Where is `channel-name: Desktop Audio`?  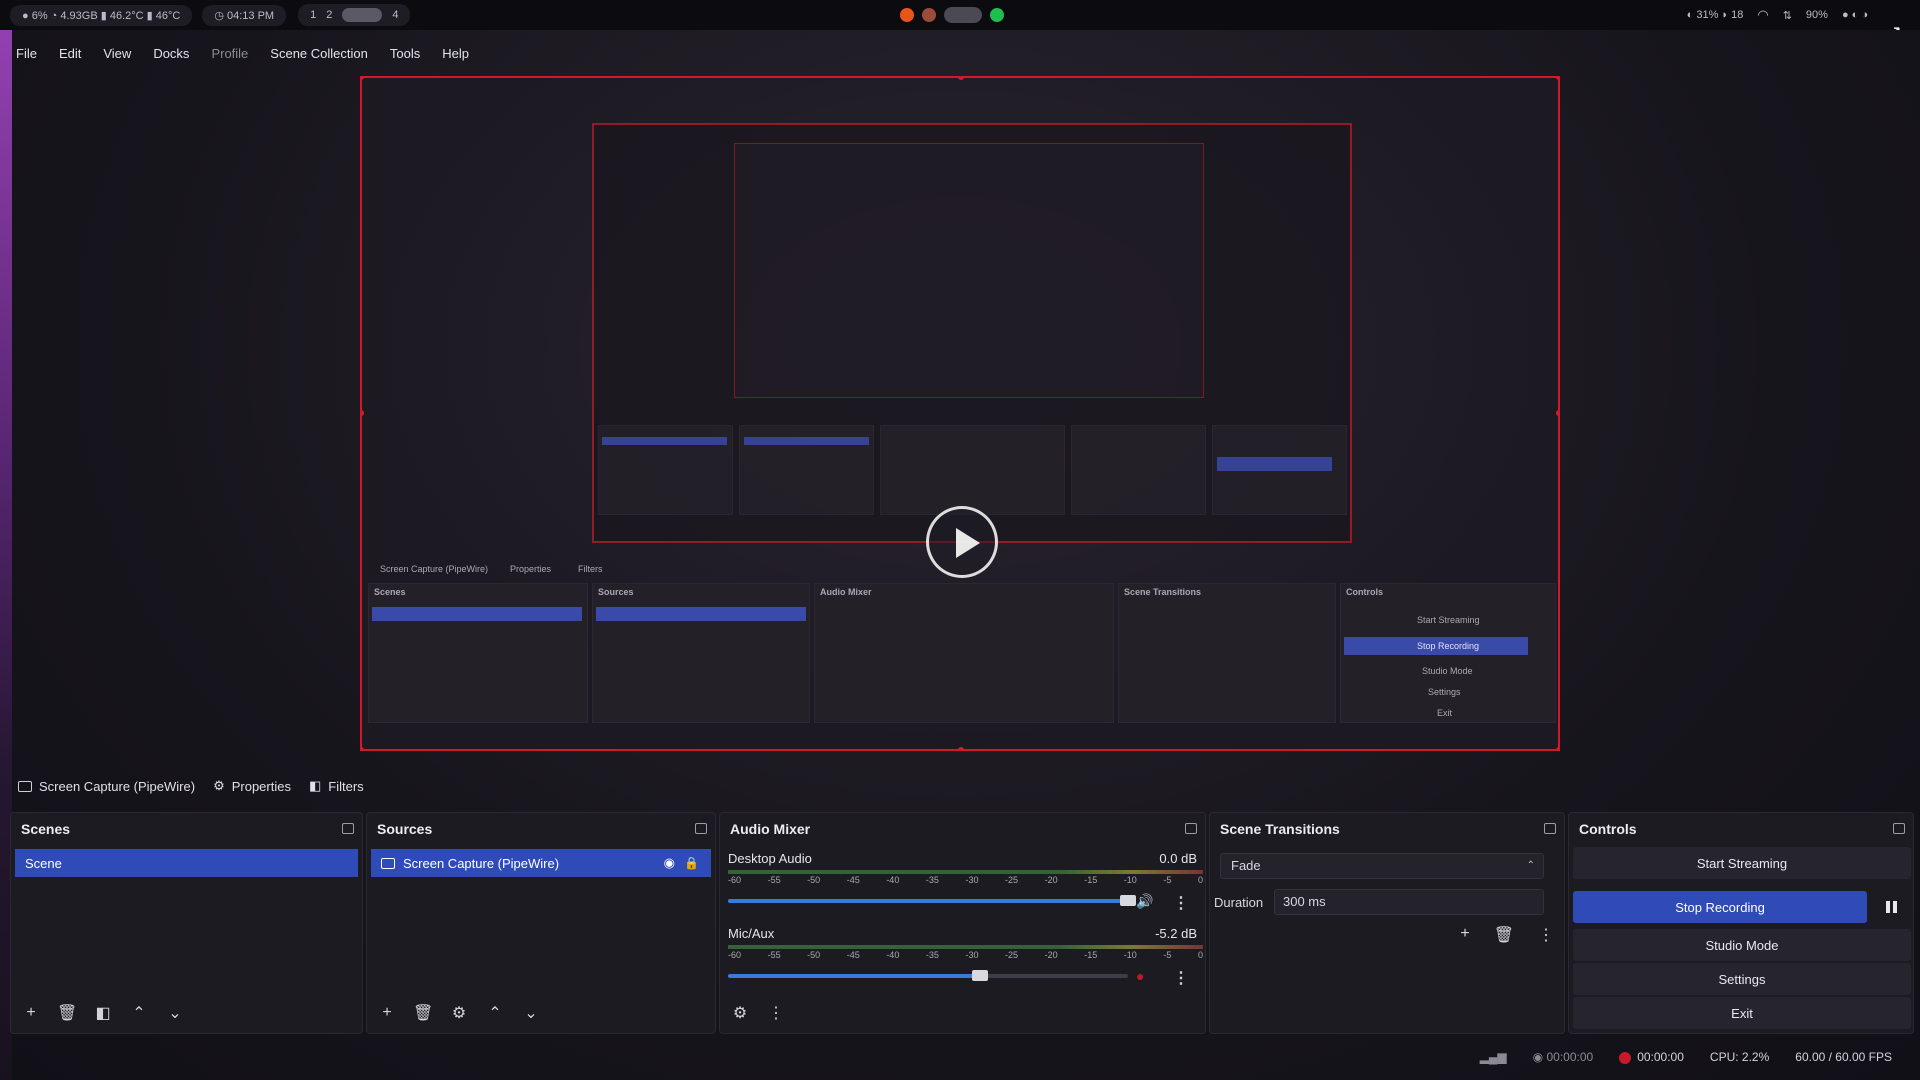 channel-name: Desktop Audio is located at coordinates (770, 858).